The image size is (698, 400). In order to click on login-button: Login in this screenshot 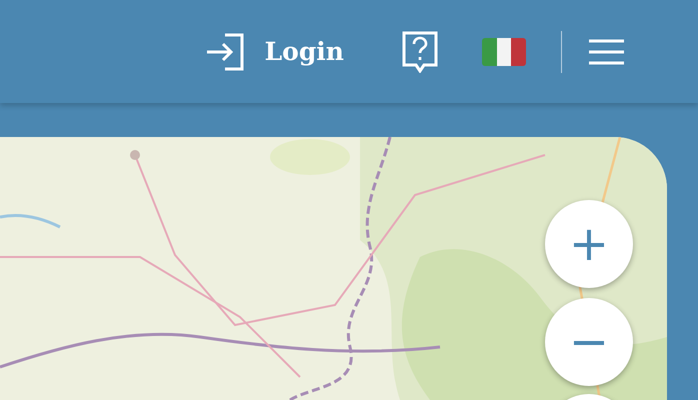, I will do `click(274, 52)`.